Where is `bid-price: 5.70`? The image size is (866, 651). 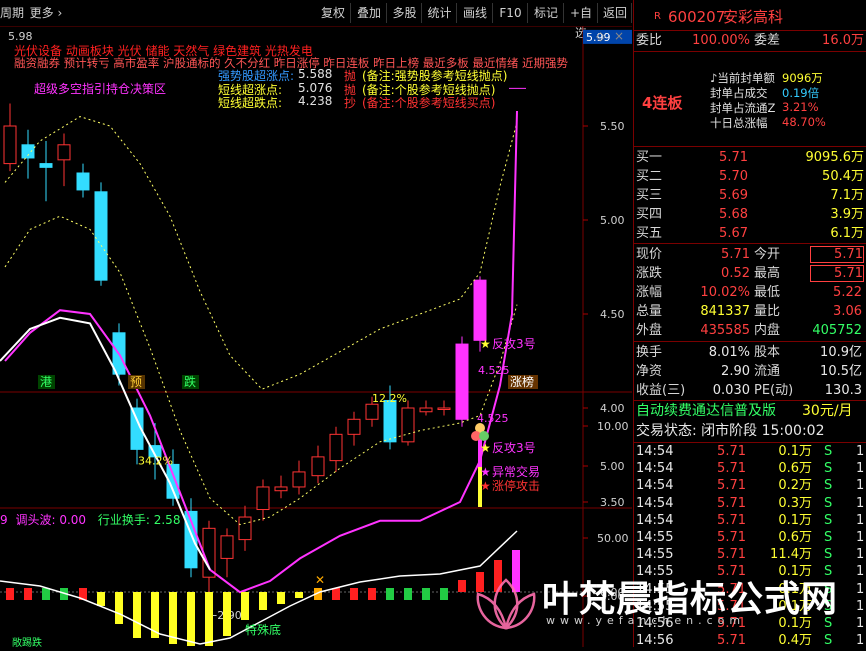 bid-price: 5.70 is located at coordinates (733, 176).